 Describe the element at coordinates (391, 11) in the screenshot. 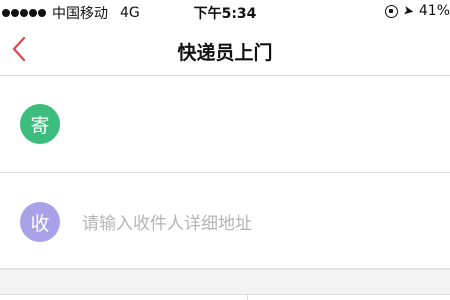

I see `orientation-lock-icon` at that location.